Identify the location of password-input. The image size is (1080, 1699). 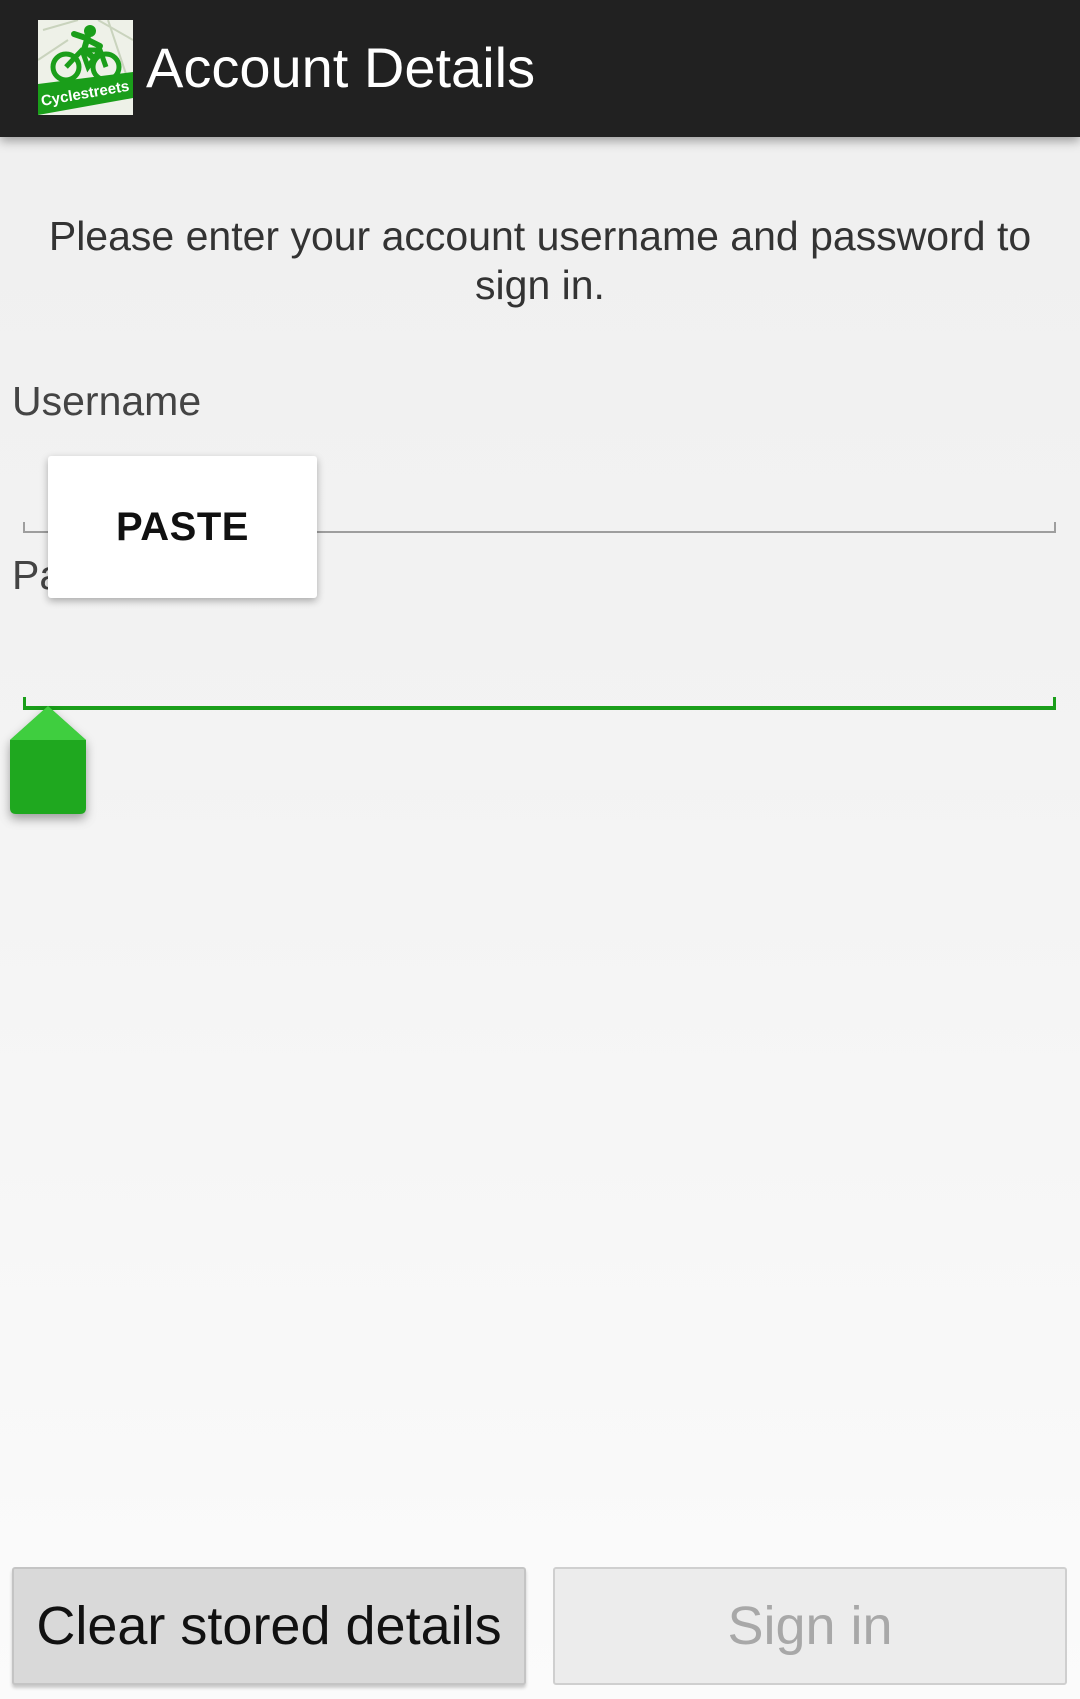
(540, 670).